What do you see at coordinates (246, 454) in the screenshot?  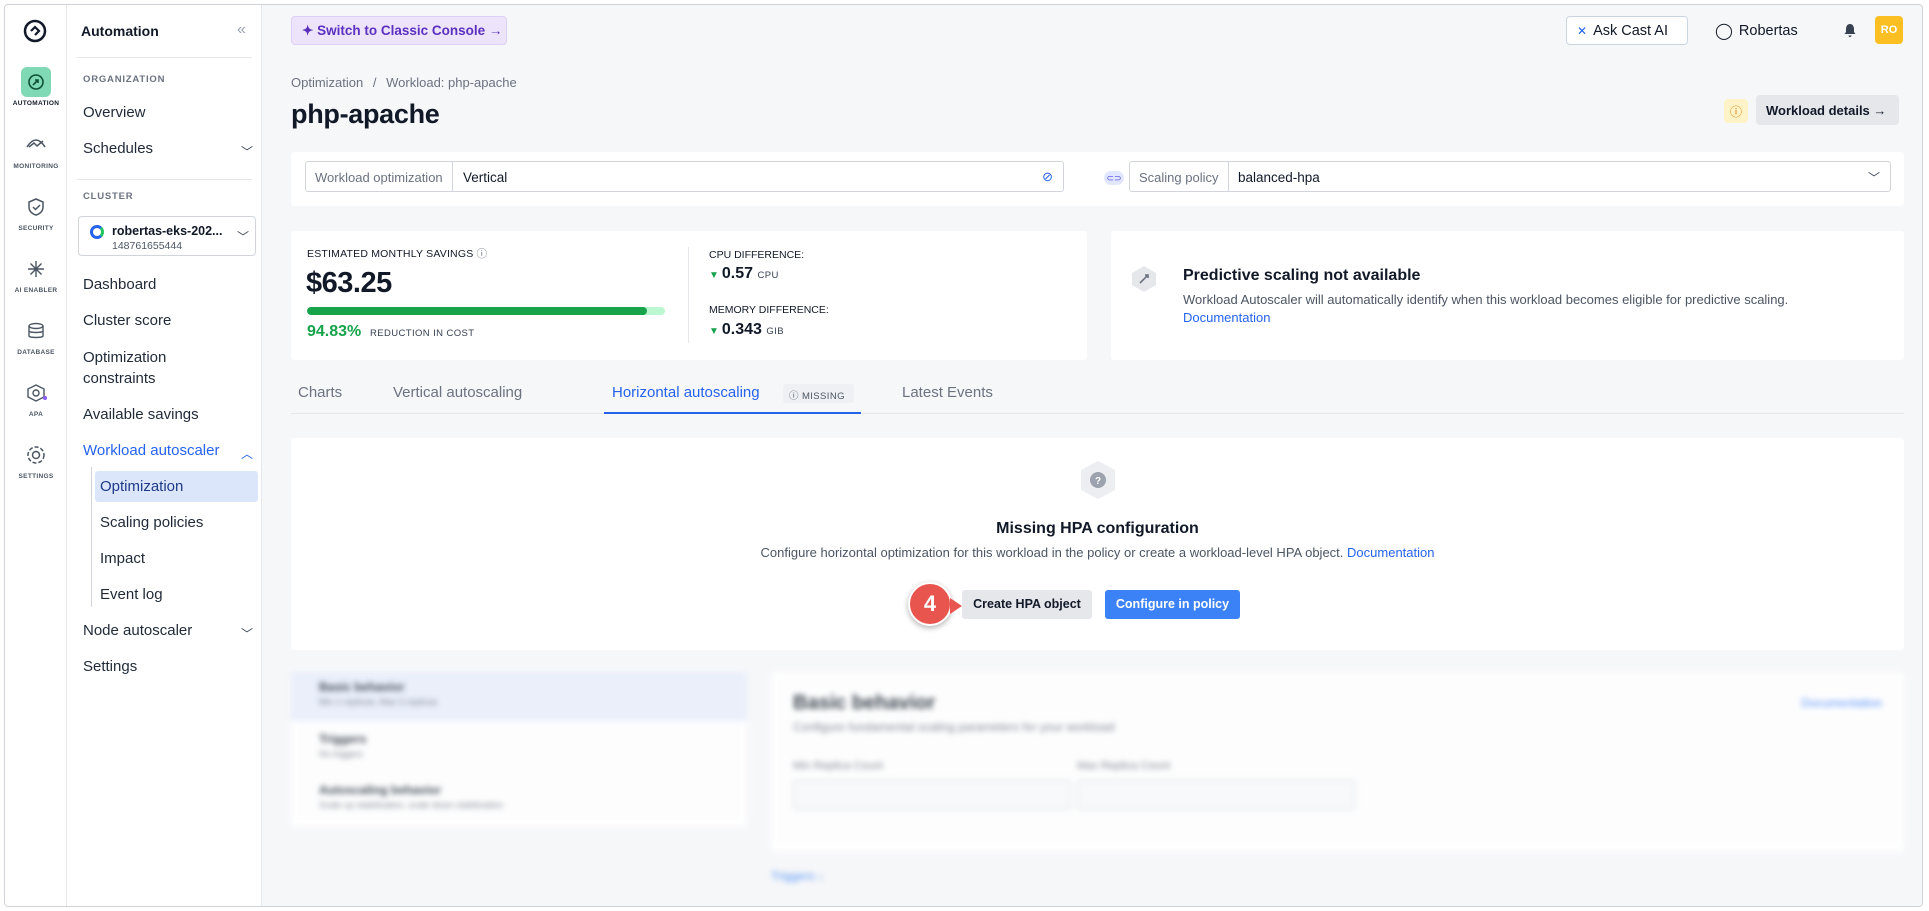 I see `chevron-up-icon: ︿` at bounding box center [246, 454].